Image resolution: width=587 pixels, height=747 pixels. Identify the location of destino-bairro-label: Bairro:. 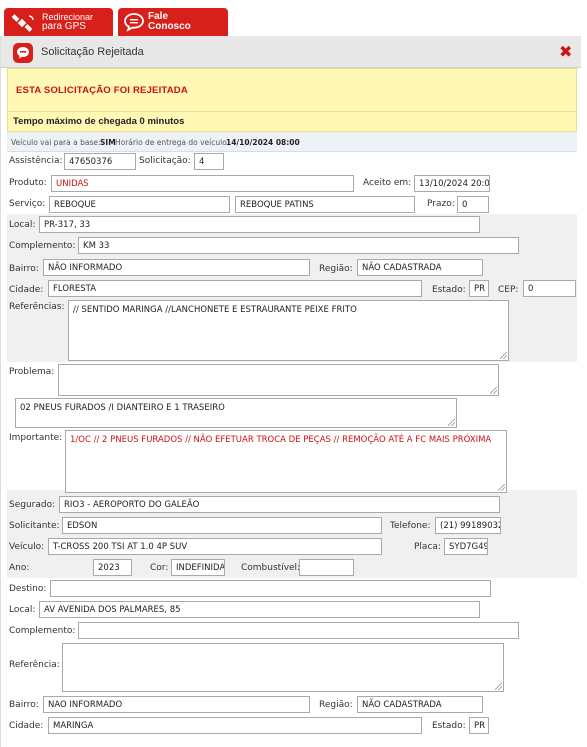
(24, 705).